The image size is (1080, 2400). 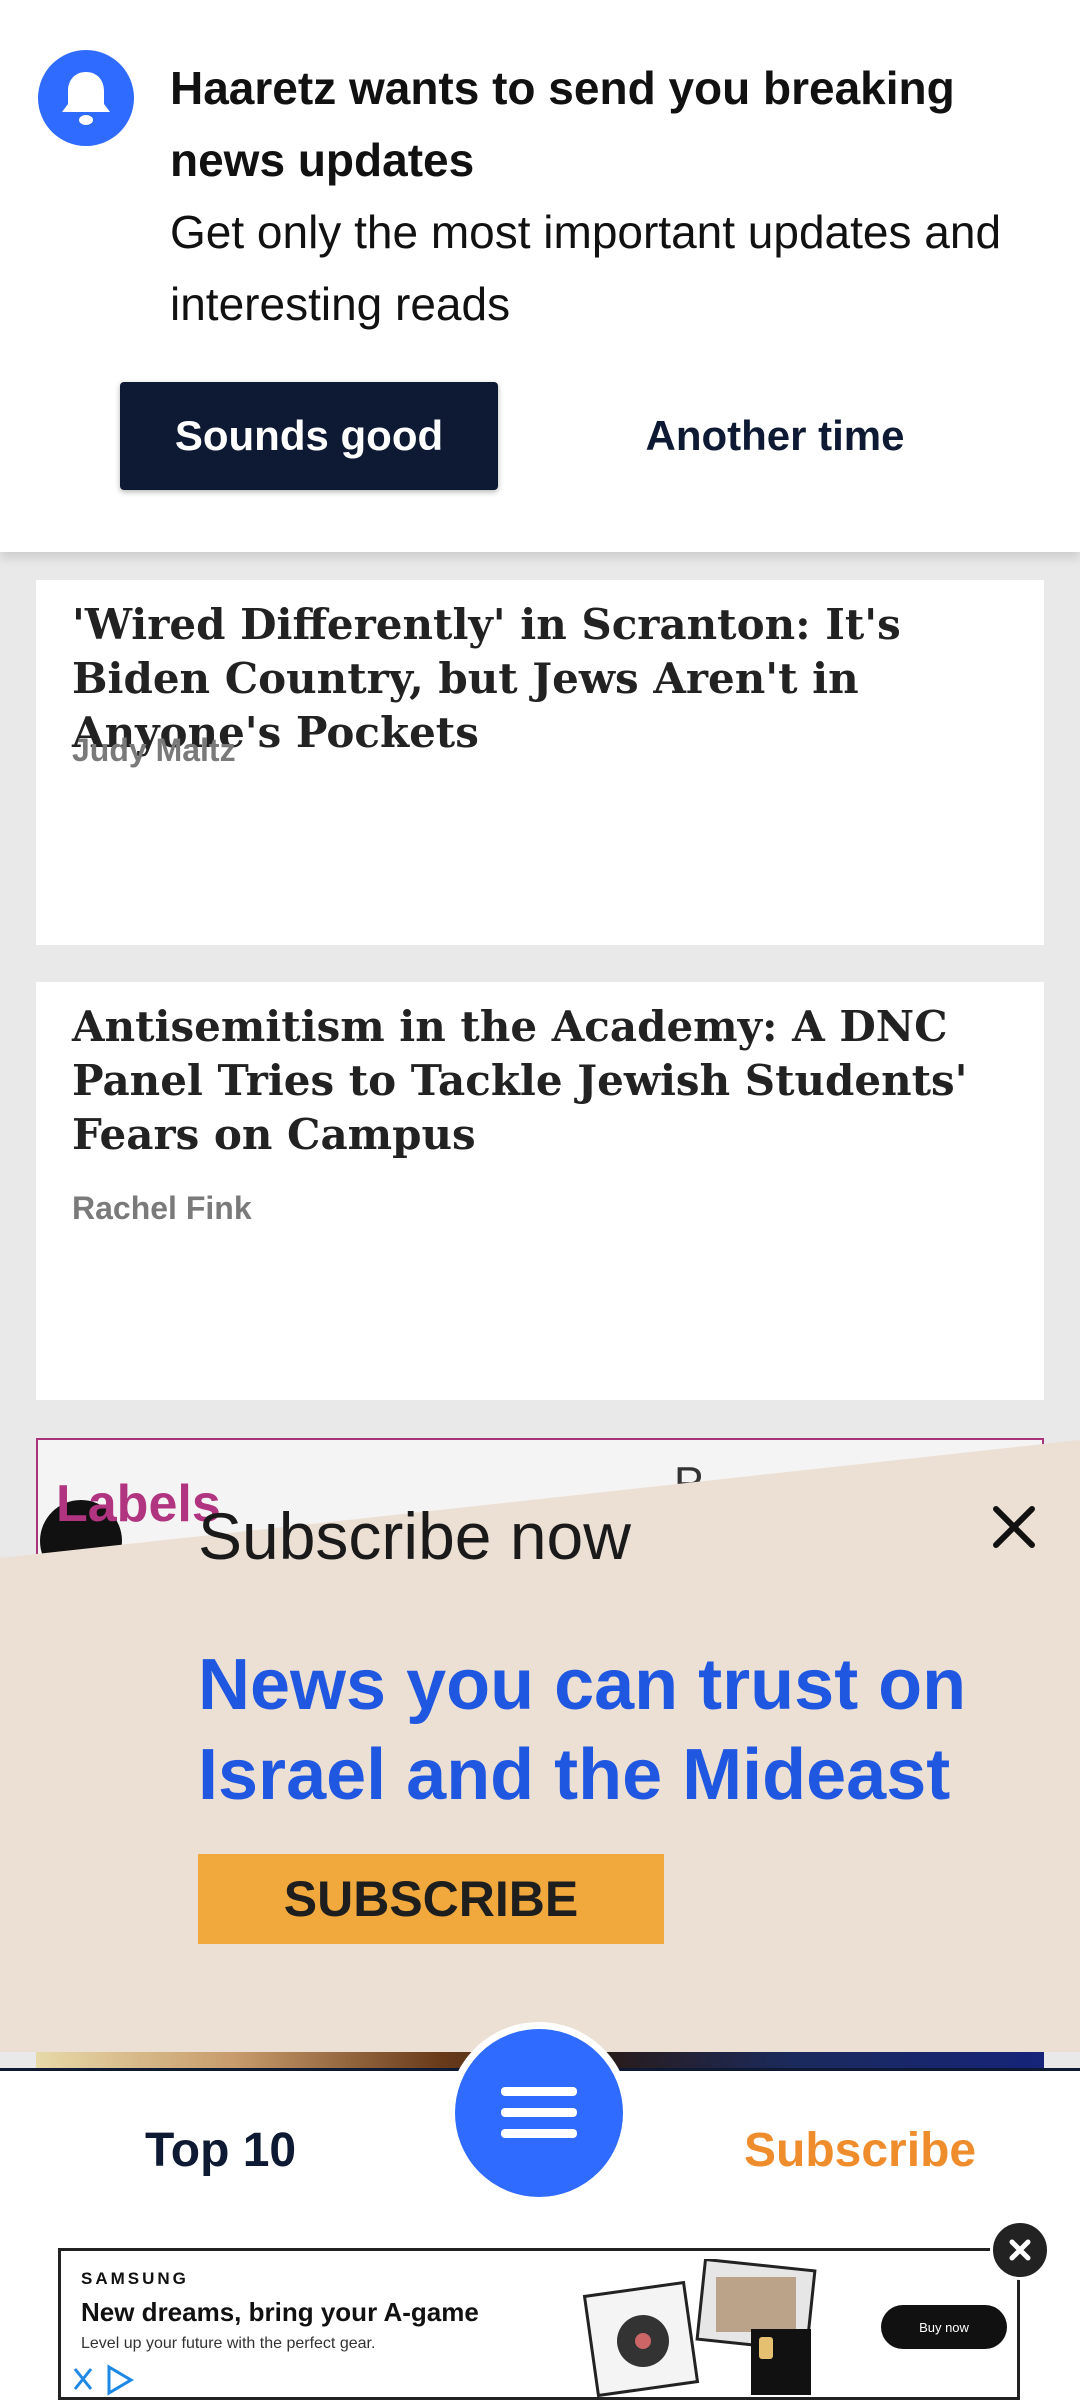 What do you see at coordinates (135, 2278) in the screenshot?
I see `ad-brand: SAMSUNG` at bounding box center [135, 2278].